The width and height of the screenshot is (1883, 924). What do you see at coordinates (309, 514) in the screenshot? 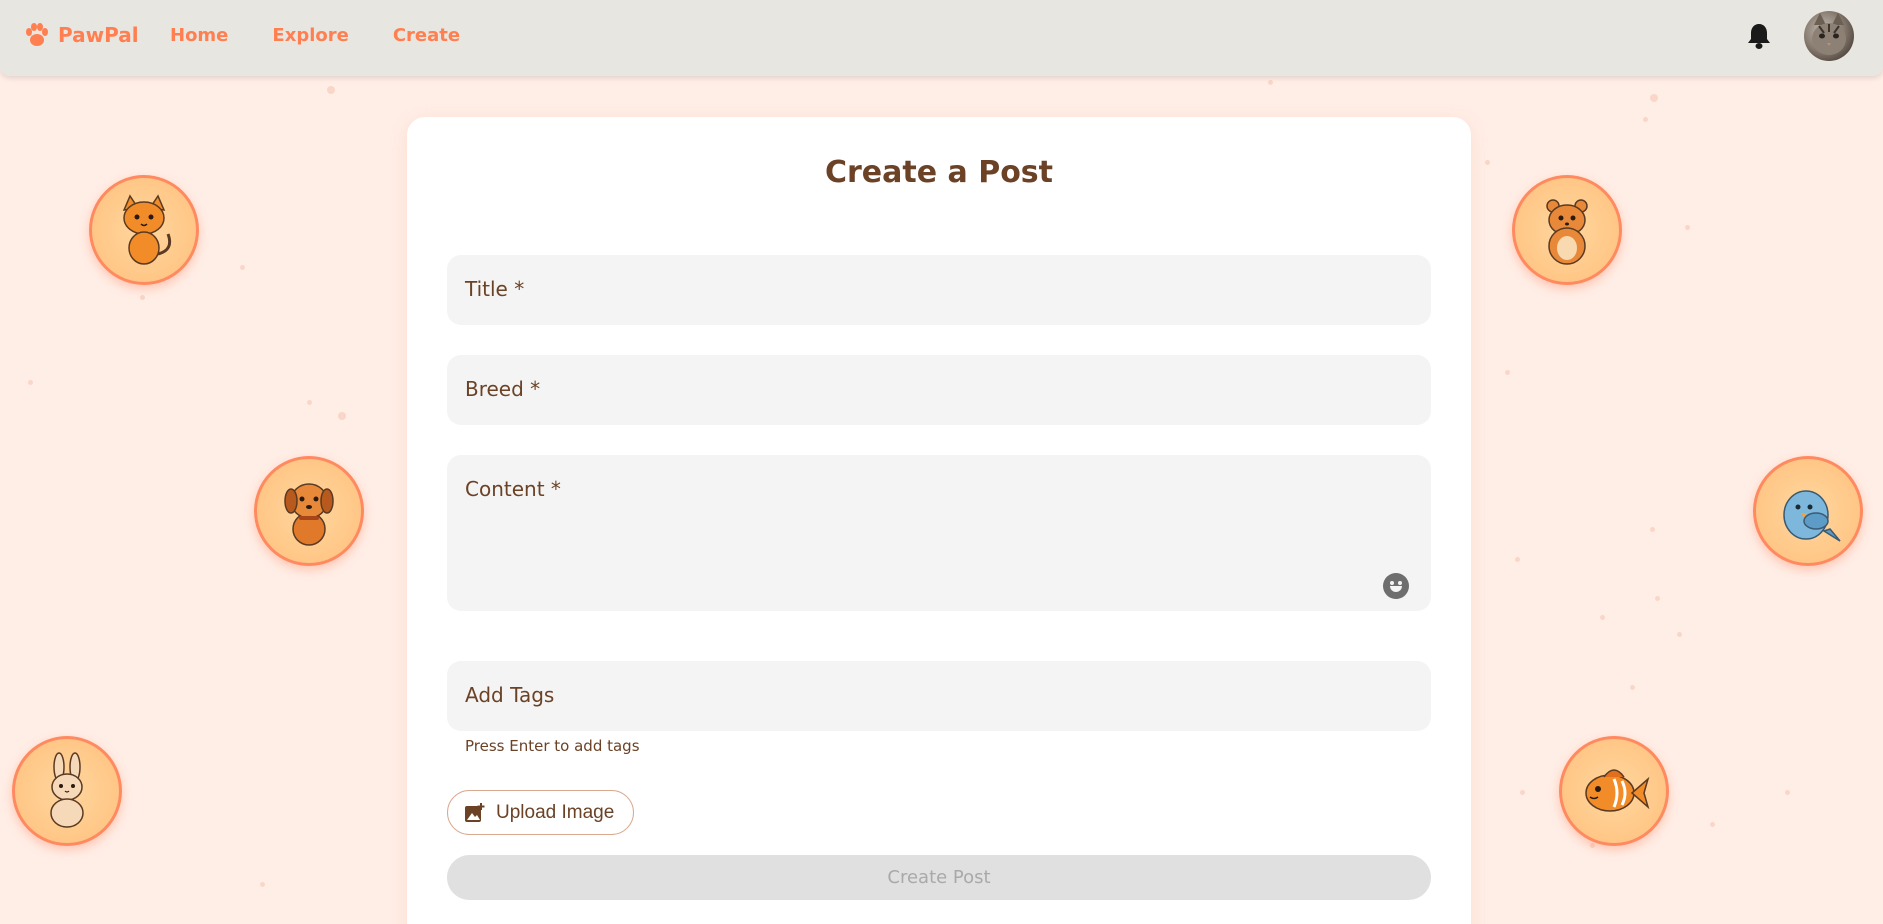
I see `dog-icon` at bounding box center [309, 514].